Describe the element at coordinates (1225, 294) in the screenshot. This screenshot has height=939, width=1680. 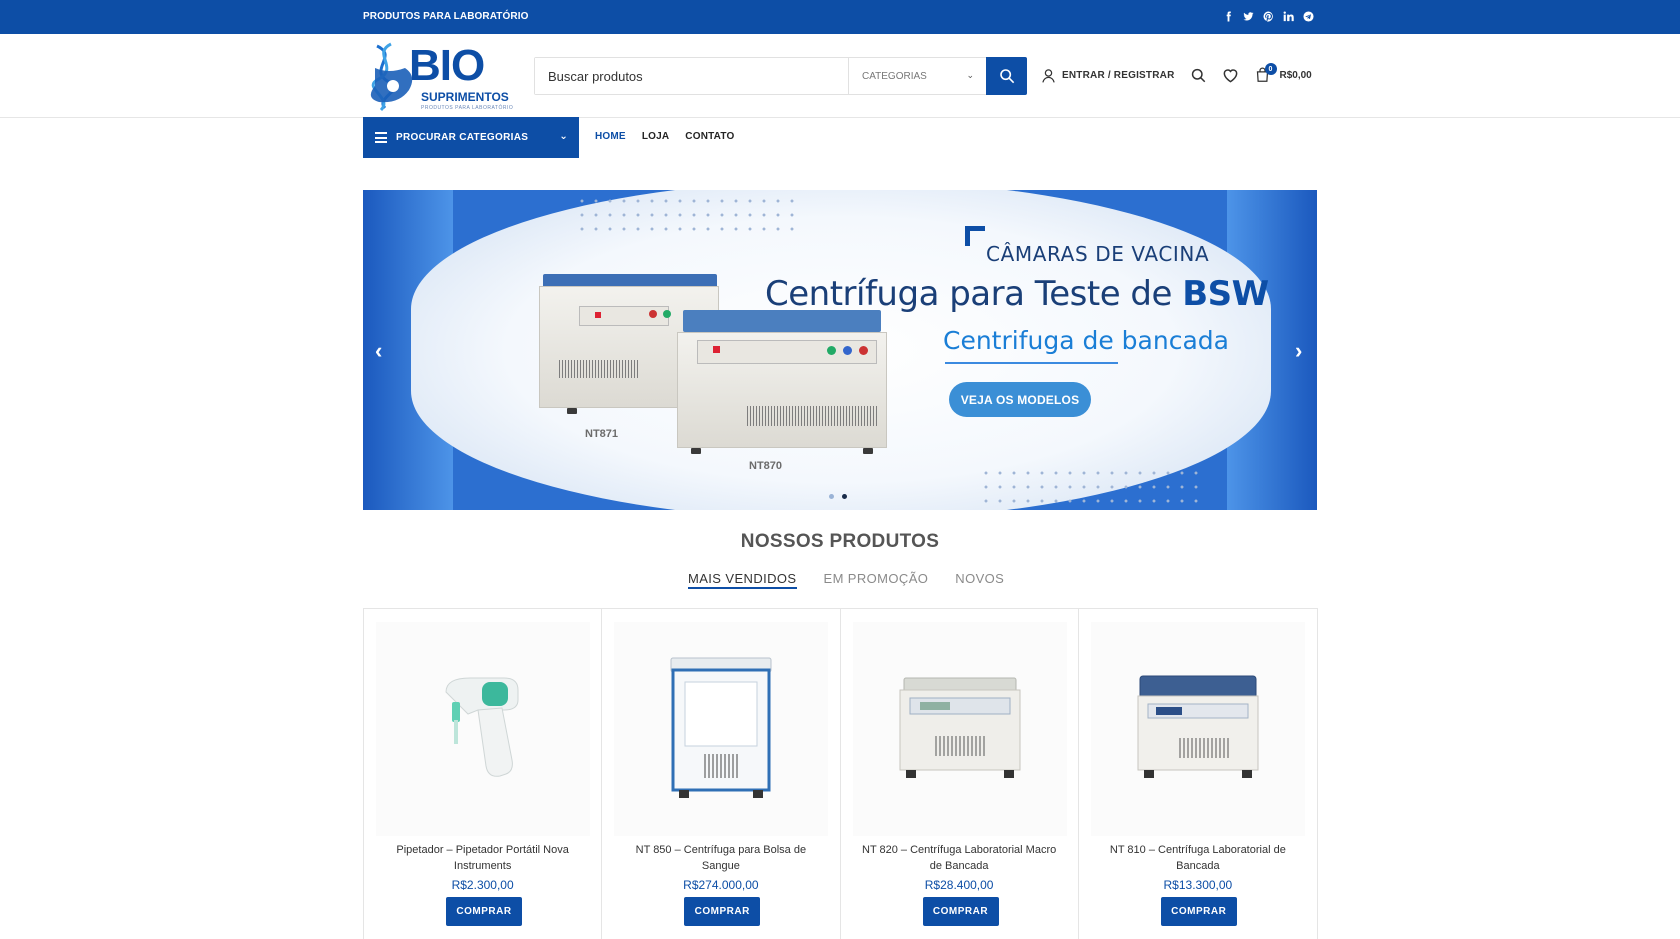
I see `banner-headline-bold: BSW` at that location.